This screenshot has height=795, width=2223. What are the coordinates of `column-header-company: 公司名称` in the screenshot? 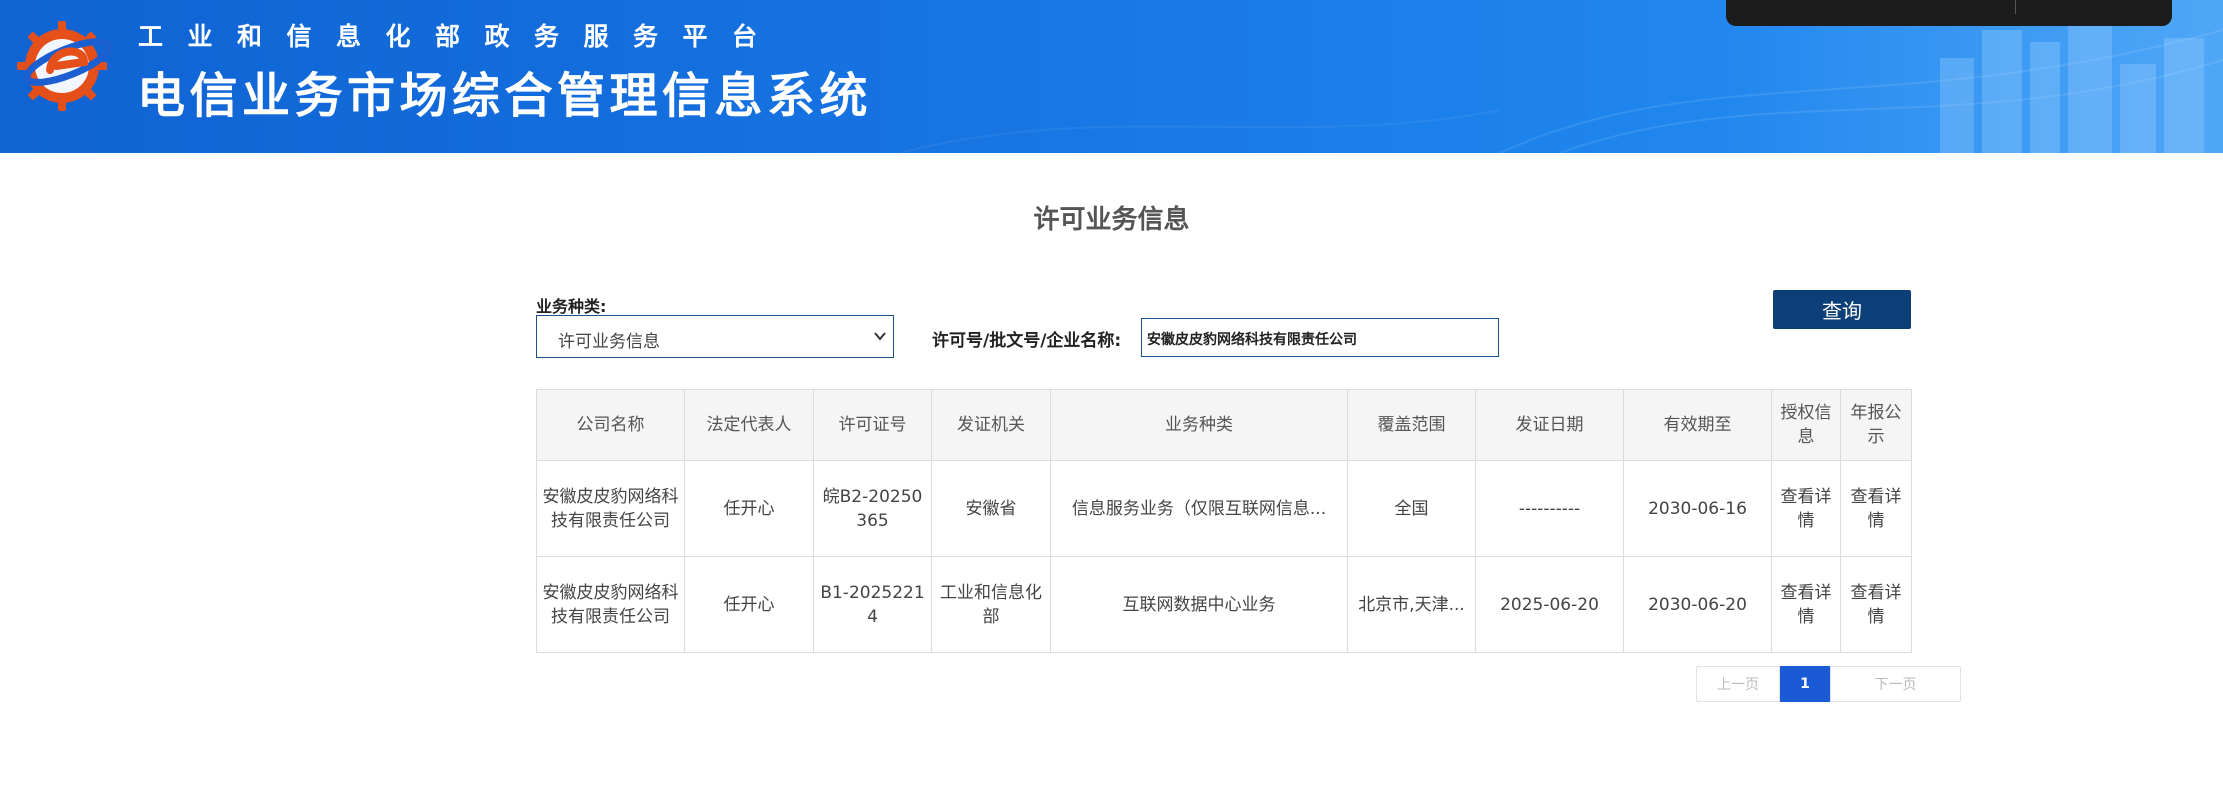 It's located at (610, 425).